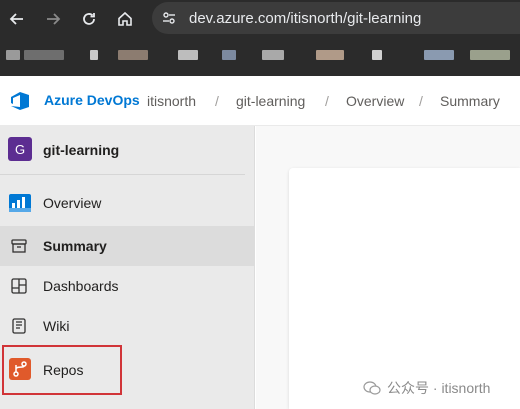  What do you see at coordinates (127, 246) in the screenshot?
I see `sidebar-item-summary: Summary` at bounding box center [127, 246].